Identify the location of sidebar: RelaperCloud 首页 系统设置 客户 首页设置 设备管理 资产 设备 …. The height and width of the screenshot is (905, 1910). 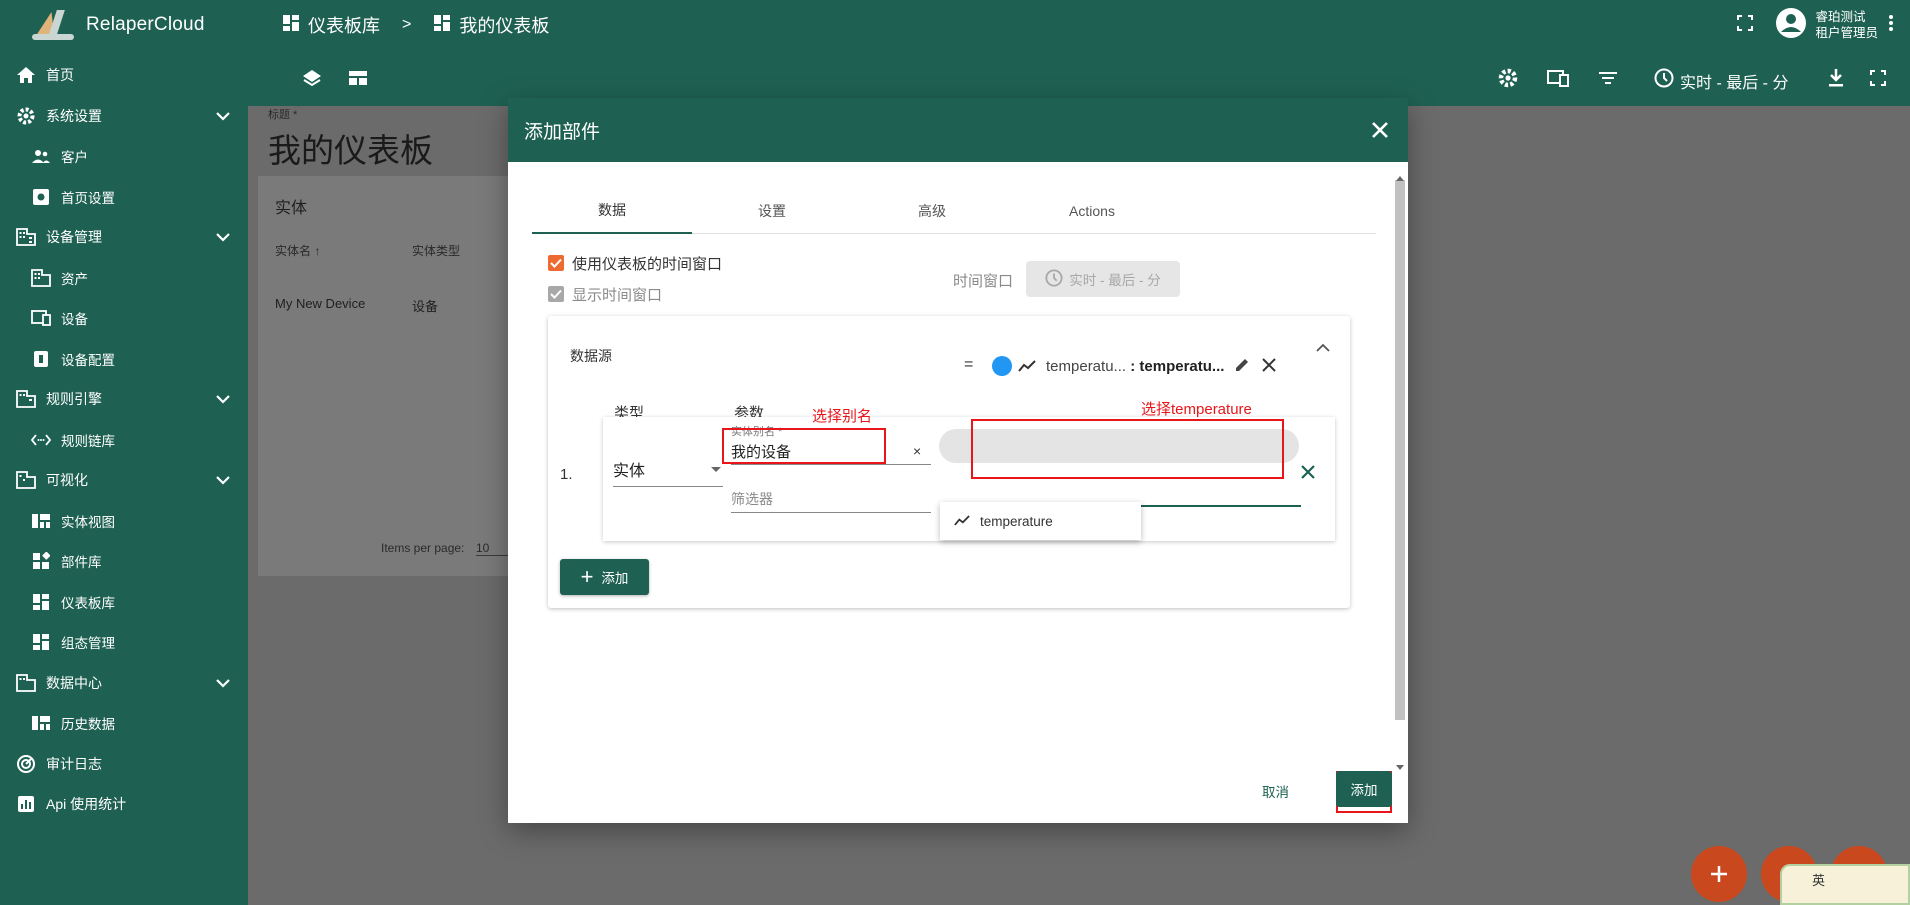
(124, 452).